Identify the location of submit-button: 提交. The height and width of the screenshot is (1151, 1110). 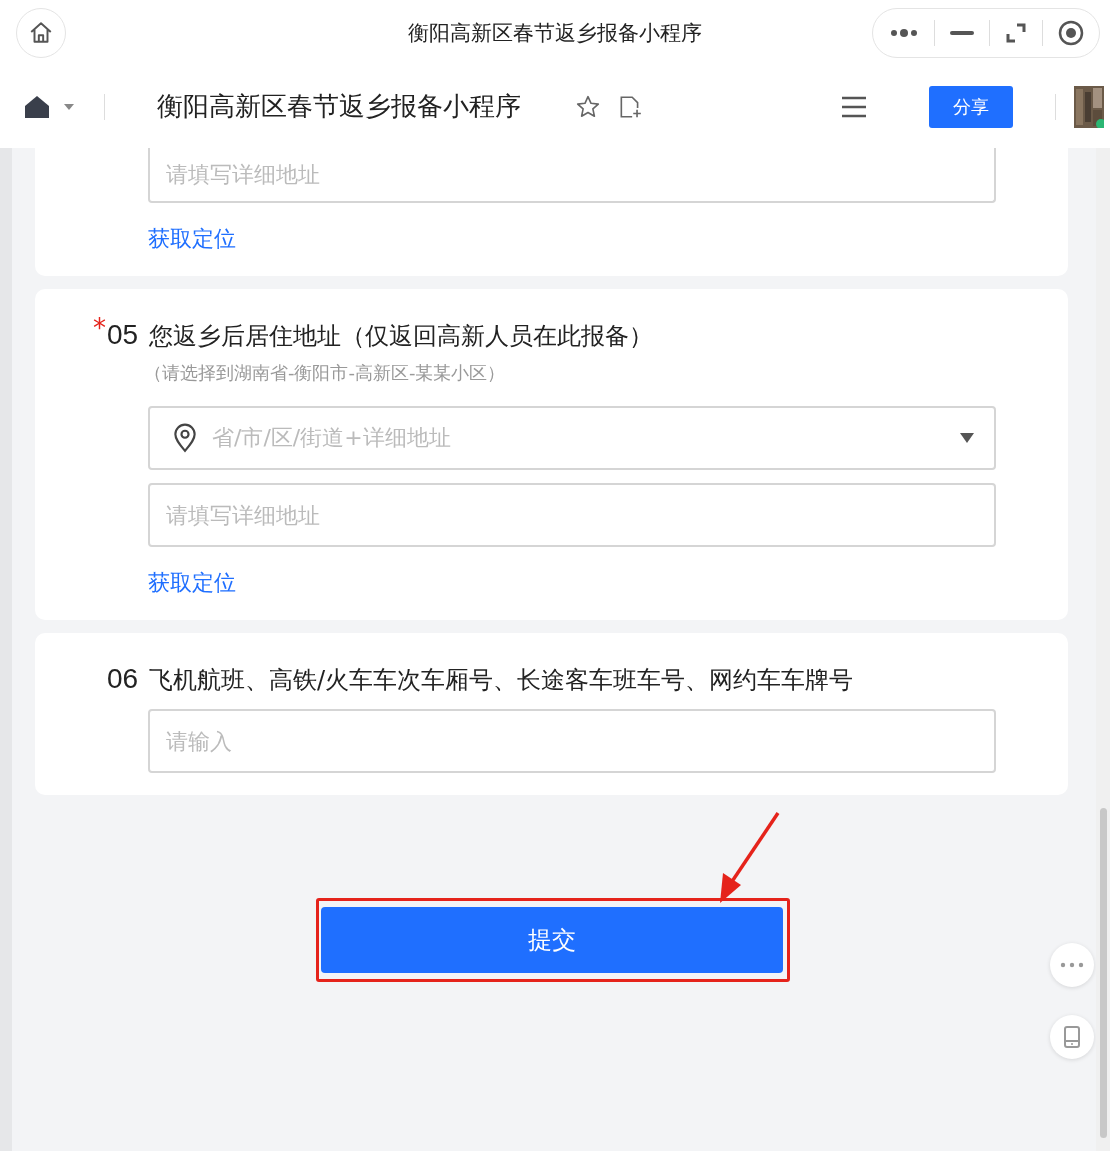
(552, 940).